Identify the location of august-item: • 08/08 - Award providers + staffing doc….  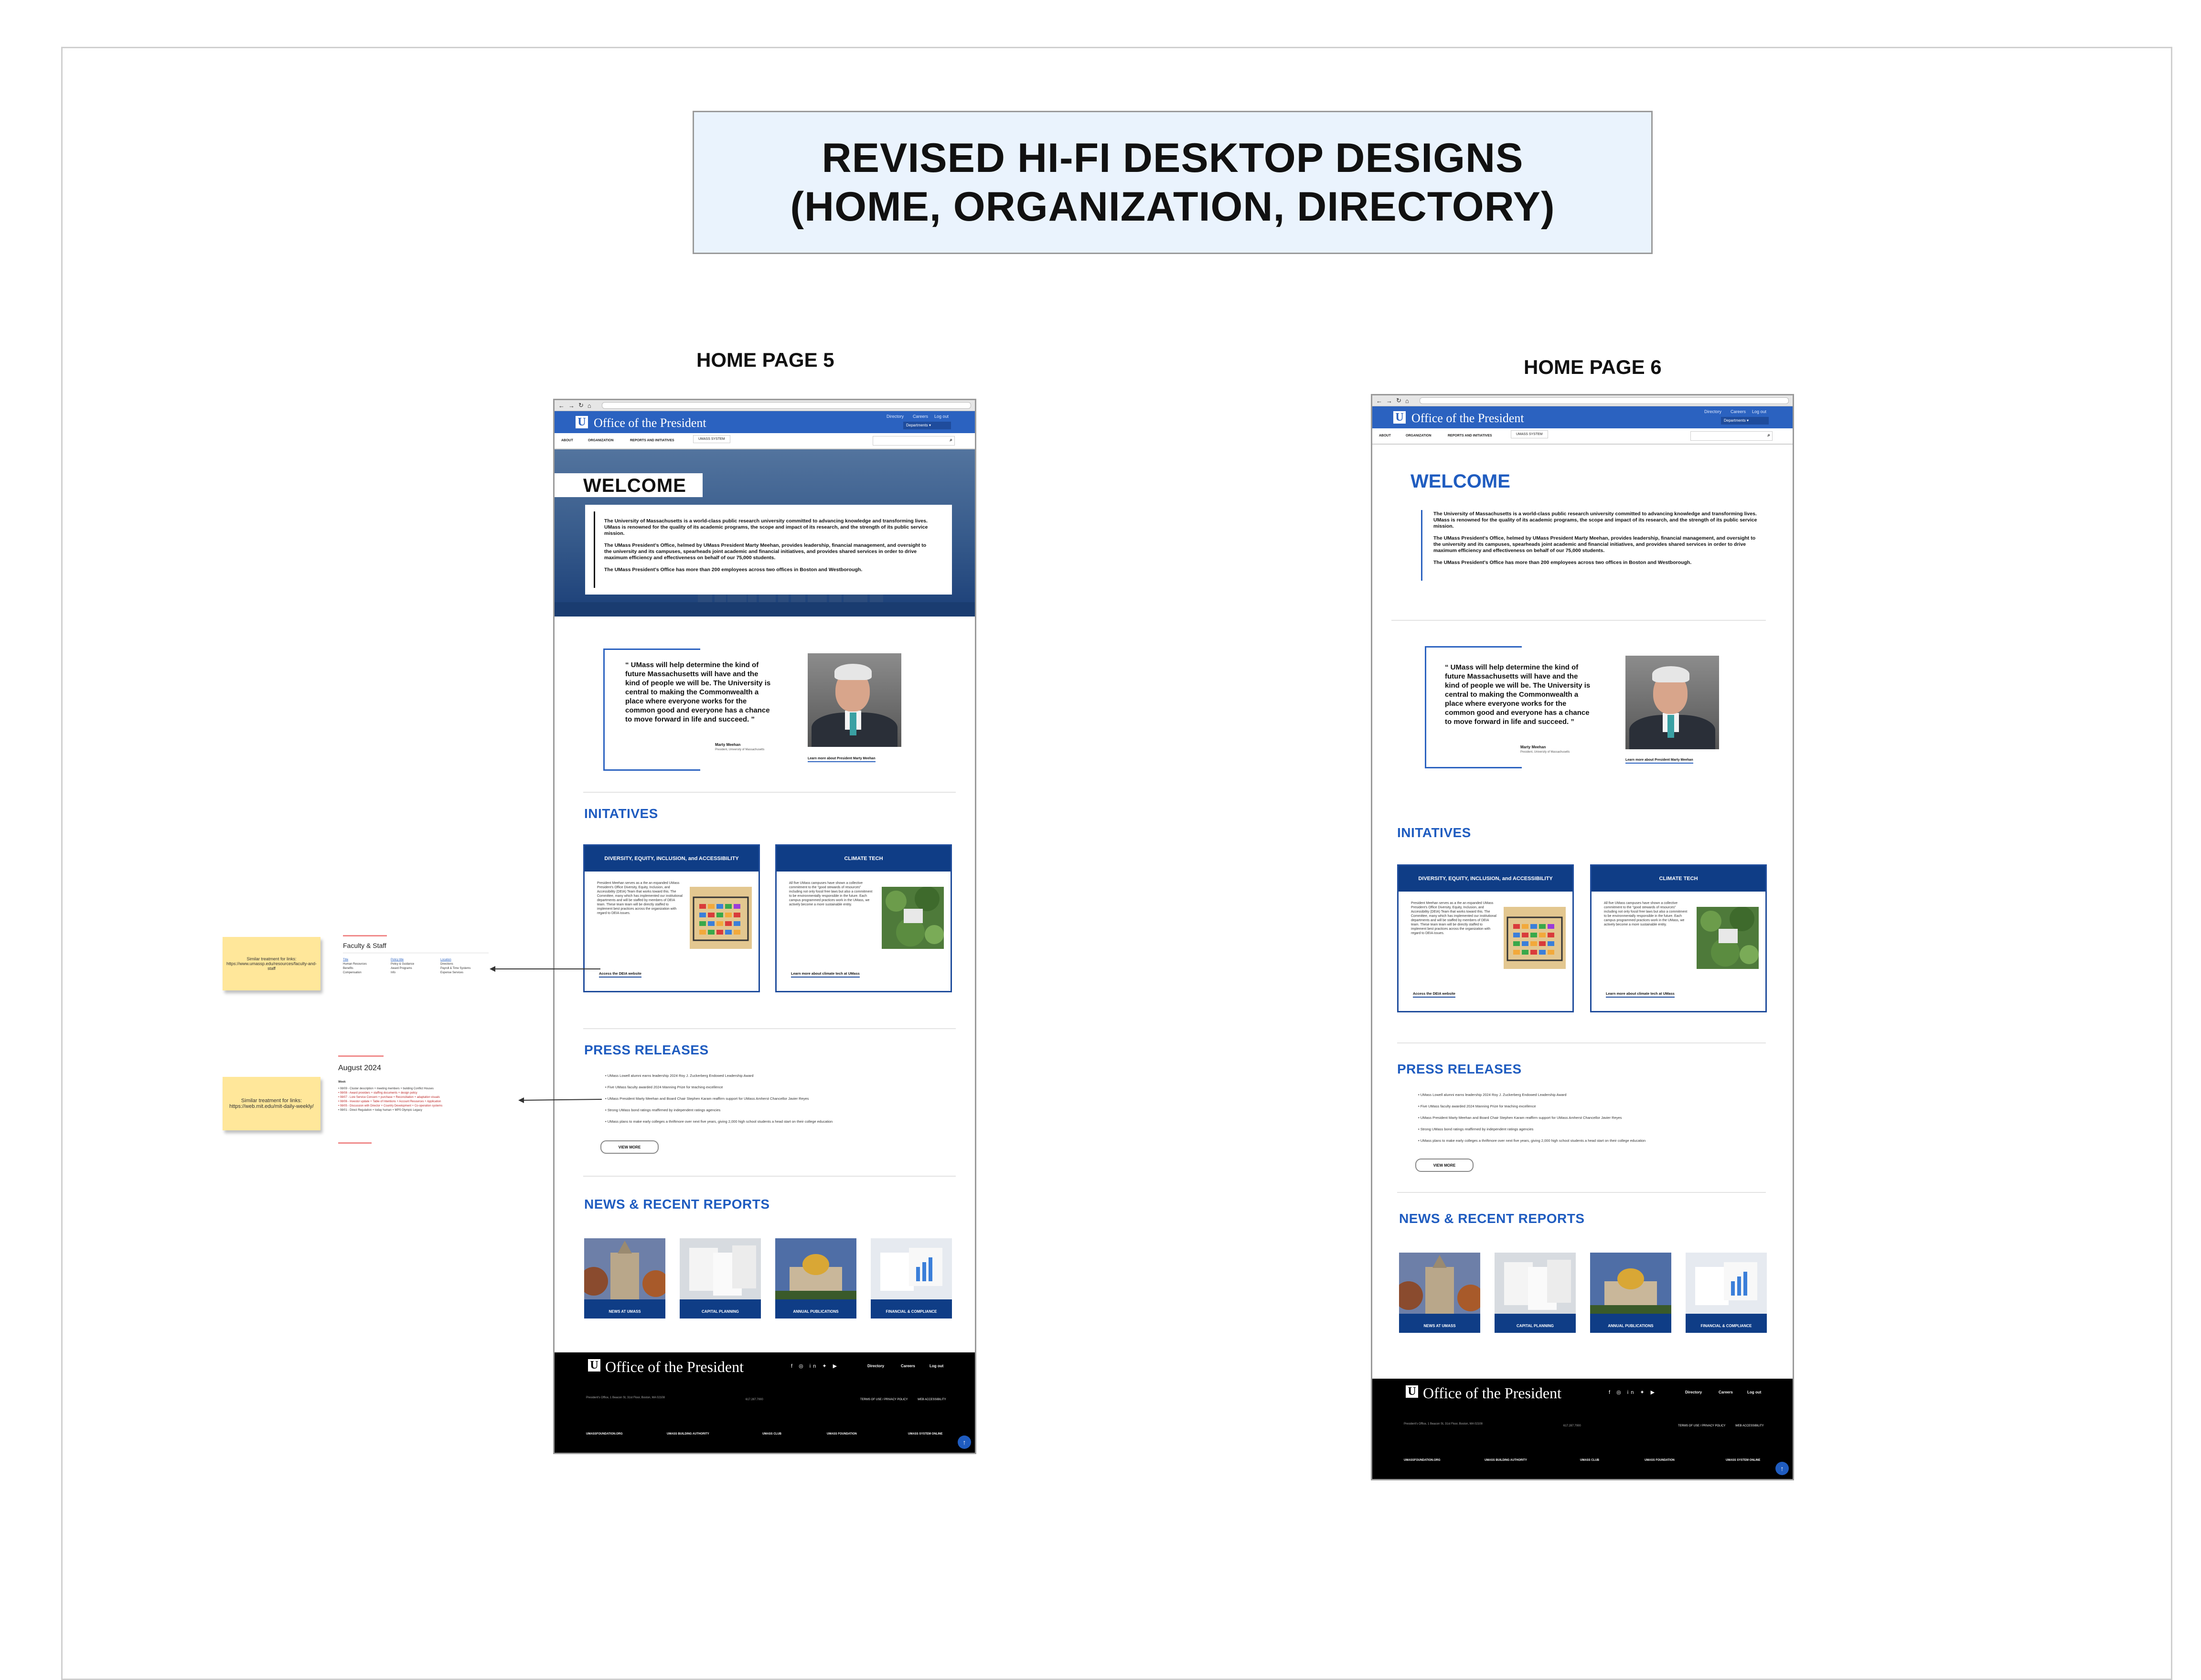
(412, 1093).